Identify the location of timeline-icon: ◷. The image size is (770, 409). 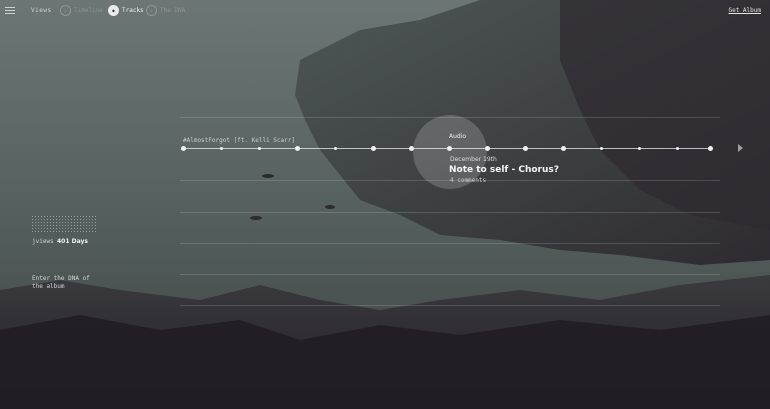
(65, 10).